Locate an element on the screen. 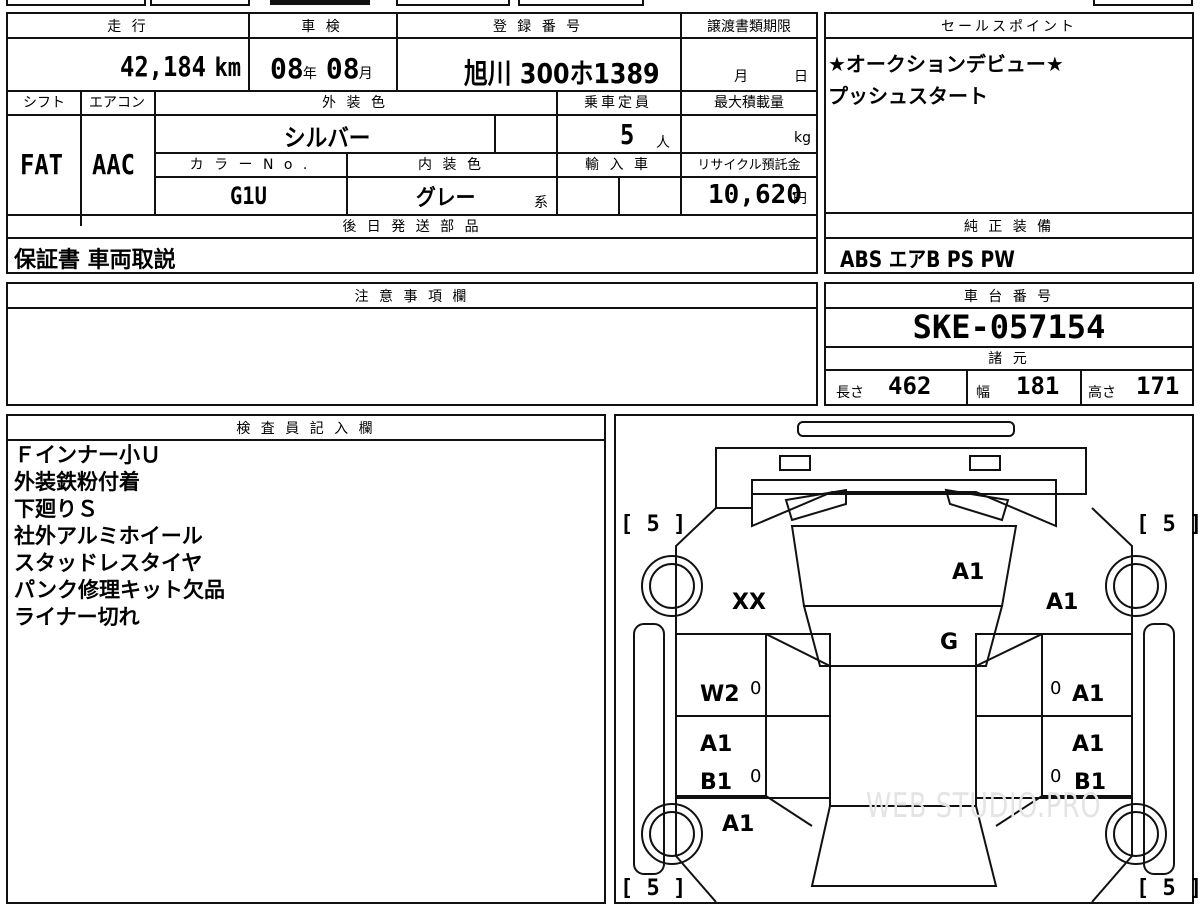  maxload-unit: kg is located at coordinates (802, 138).